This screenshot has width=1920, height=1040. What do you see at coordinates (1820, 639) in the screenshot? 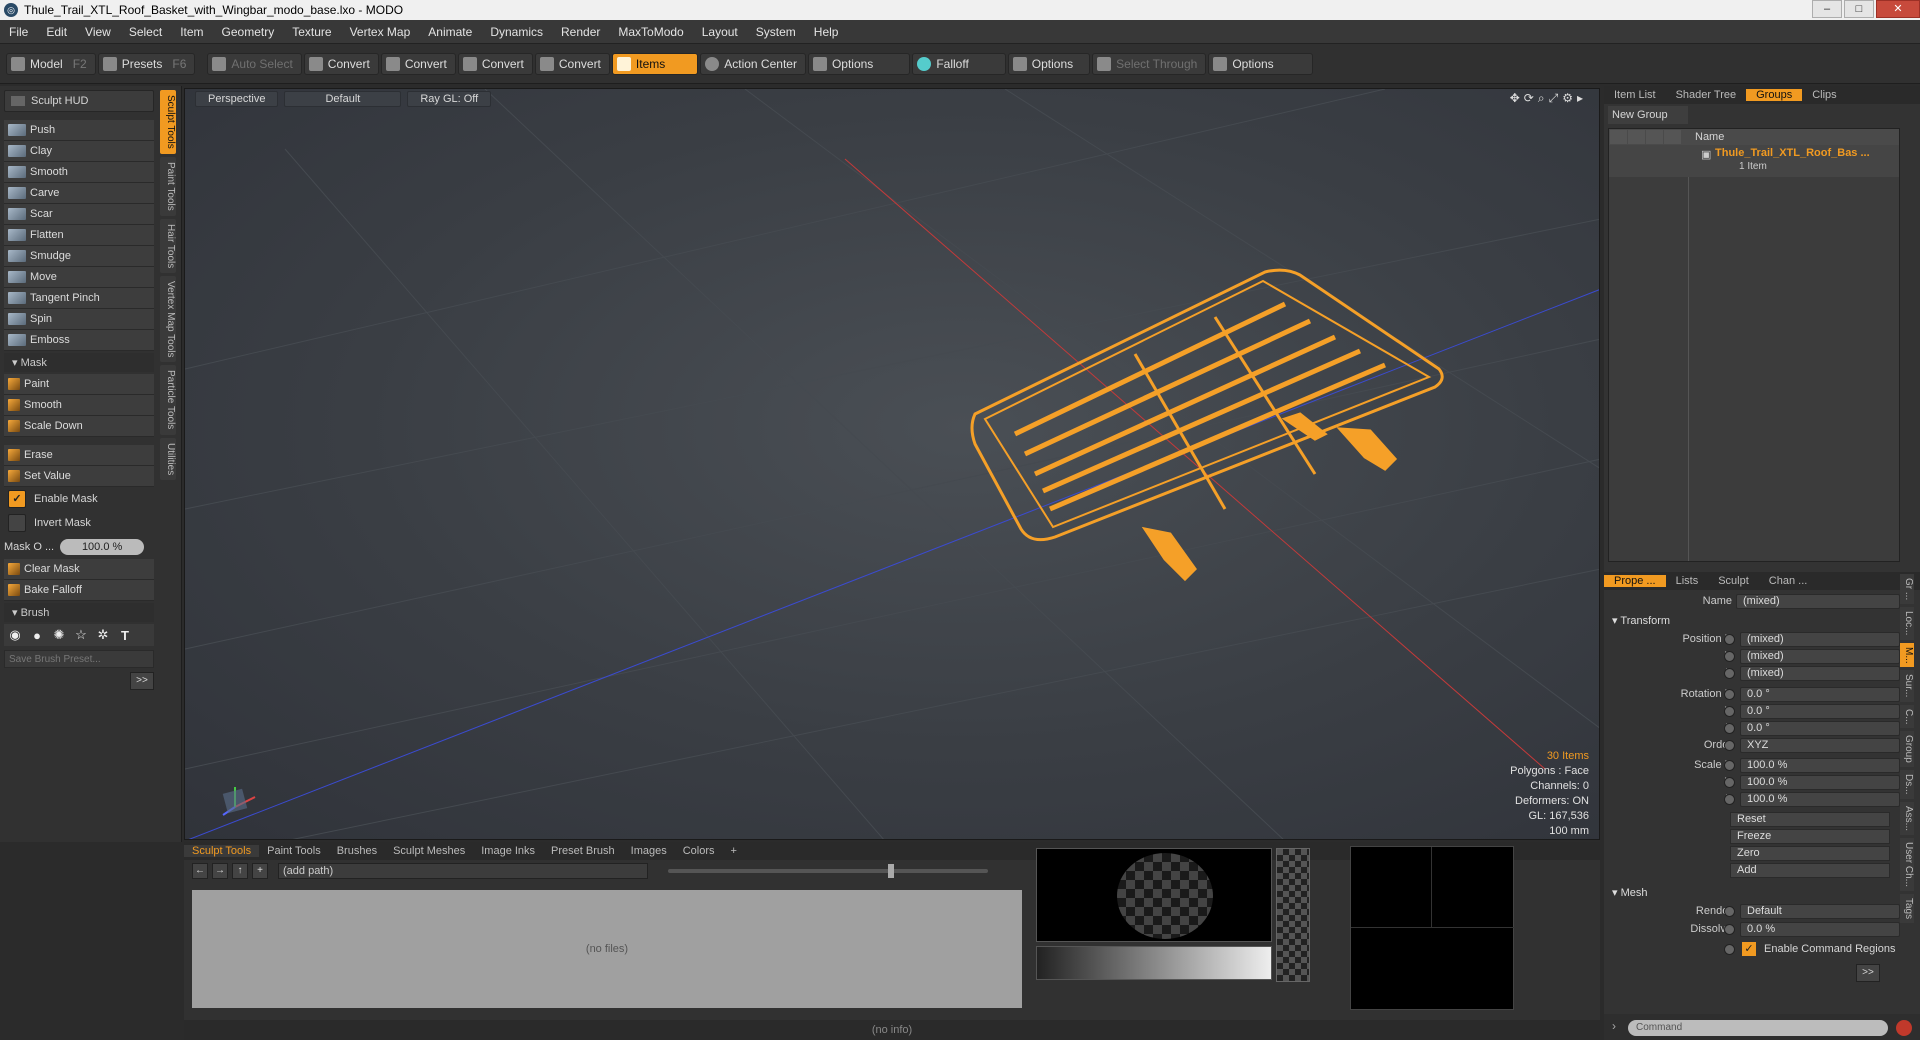
I see `position-x-field: (mixed)` at bounding box center [1820, 639].